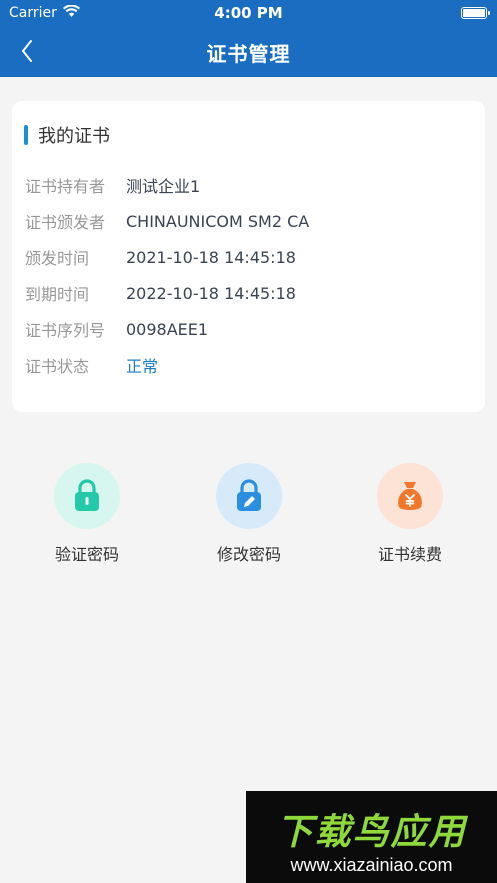  I want to click on info-row-status: 证书状态 正常, so click(91, 365).